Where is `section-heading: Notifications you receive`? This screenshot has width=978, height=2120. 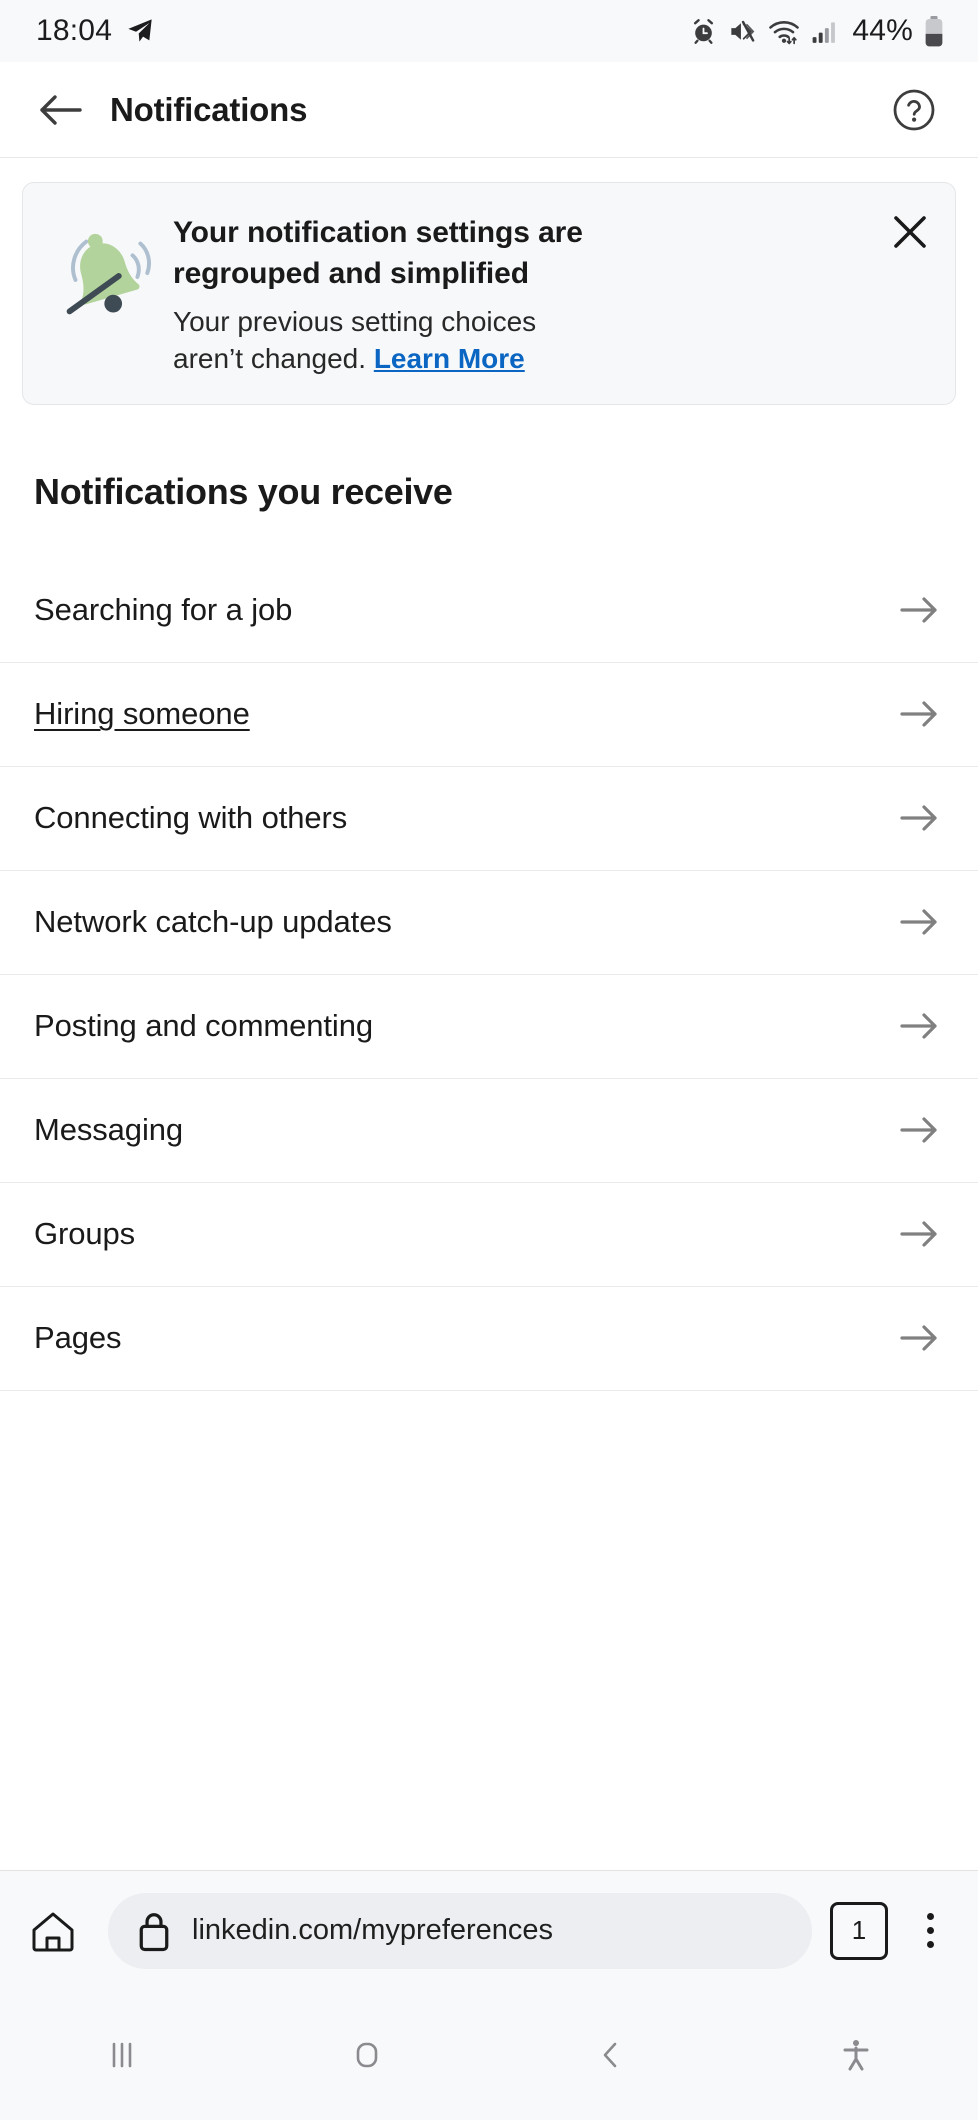 section-heading: Notifications you receive is located at coordinates (243, 491).